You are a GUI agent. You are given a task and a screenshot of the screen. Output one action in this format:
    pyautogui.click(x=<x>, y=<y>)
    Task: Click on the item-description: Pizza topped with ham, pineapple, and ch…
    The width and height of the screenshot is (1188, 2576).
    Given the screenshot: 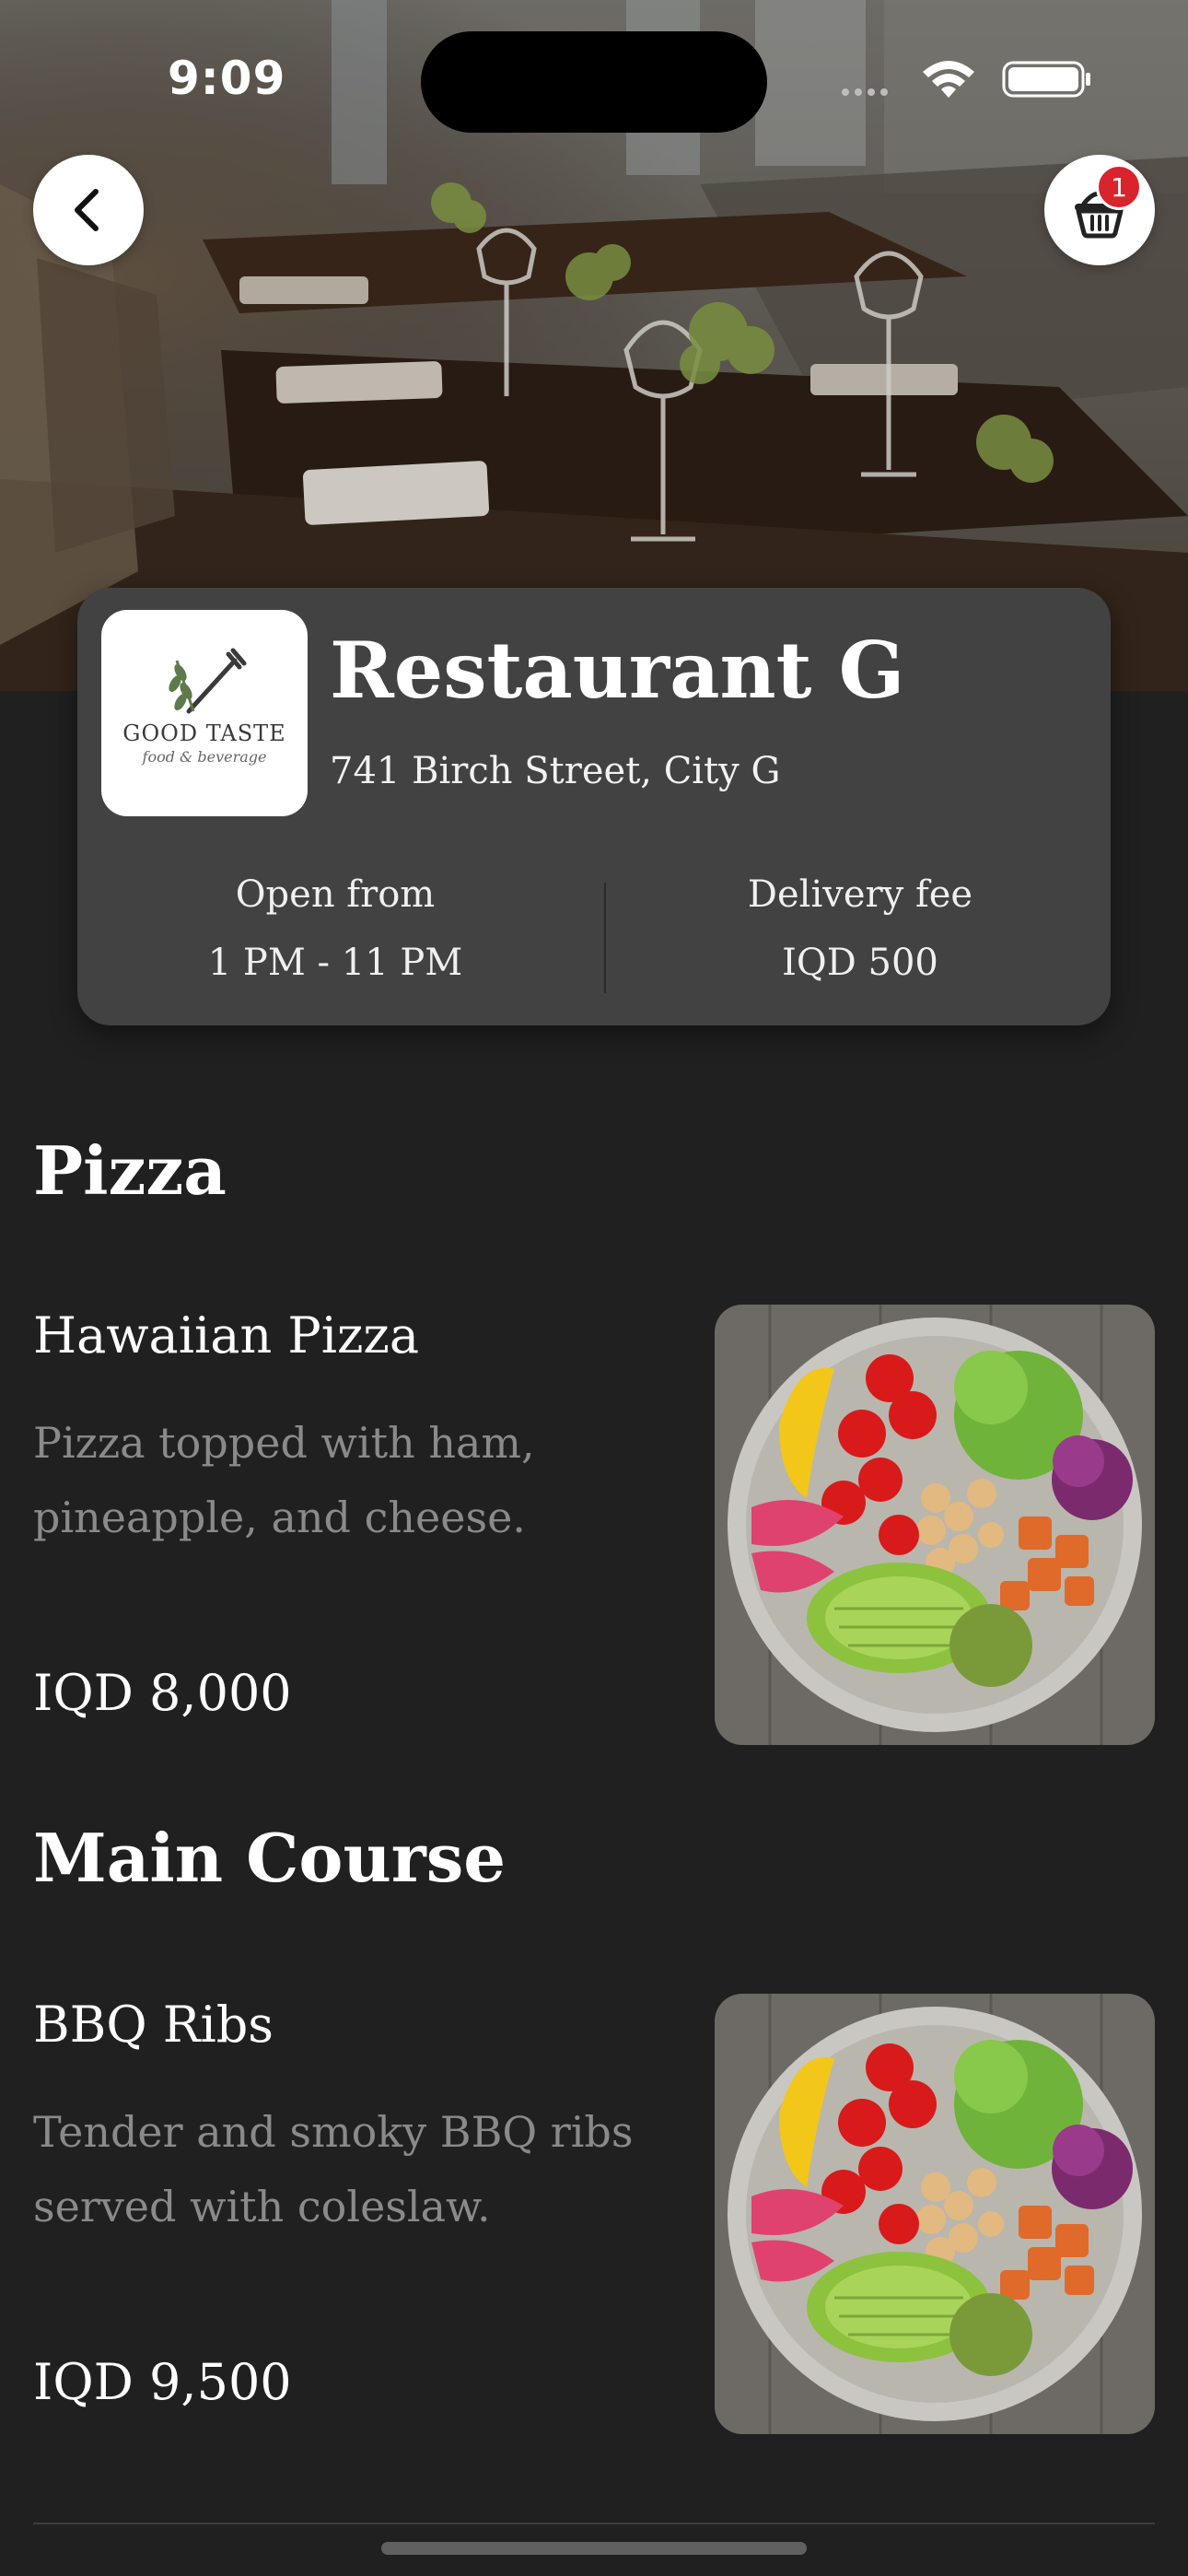 What is the action you would take?
    pyautogui.click(x=284, y=1480)
    